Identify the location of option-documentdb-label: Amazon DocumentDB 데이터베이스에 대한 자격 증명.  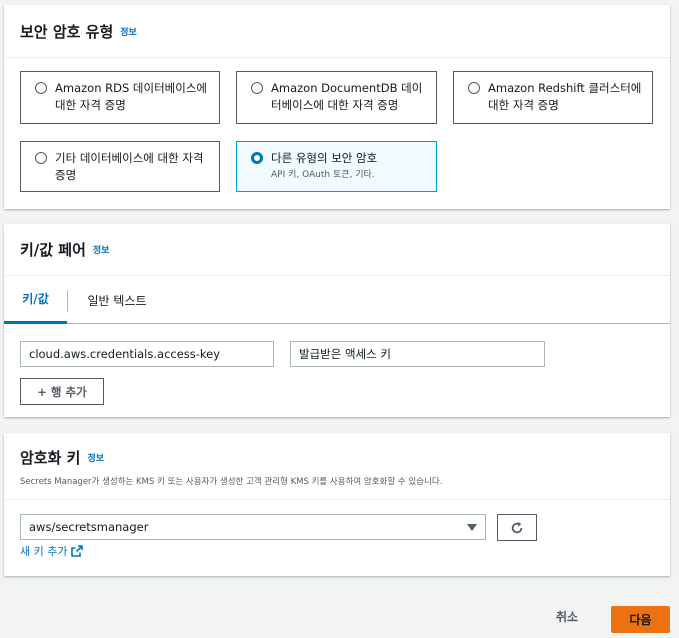
(347, 96).